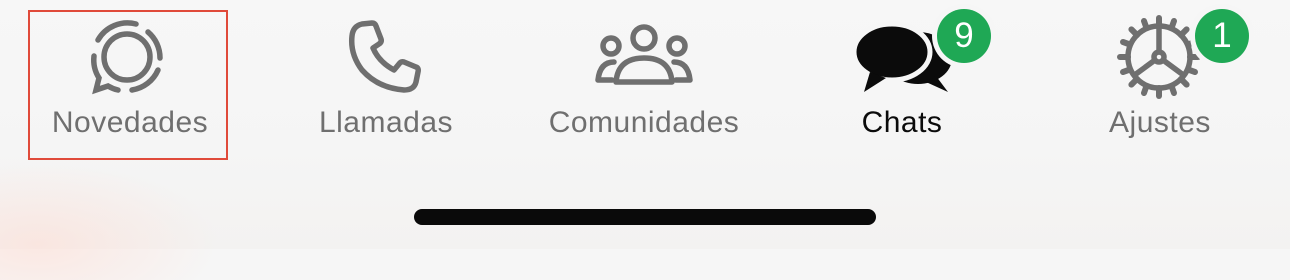  Describe the element at coordinates (384, 56) in the screenshot. I see `phone-icon` at that location.